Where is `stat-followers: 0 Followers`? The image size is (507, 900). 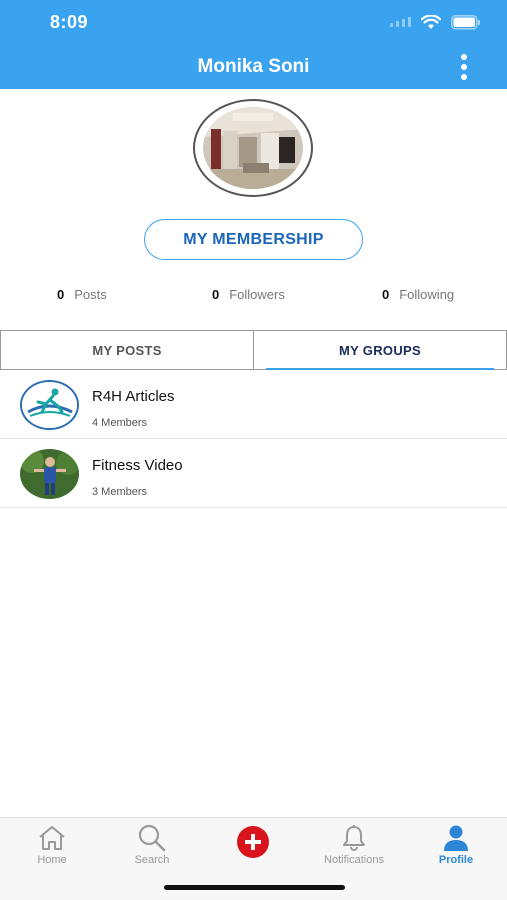 stat-followers: 0 Followers is located at coordinates (248, 294).